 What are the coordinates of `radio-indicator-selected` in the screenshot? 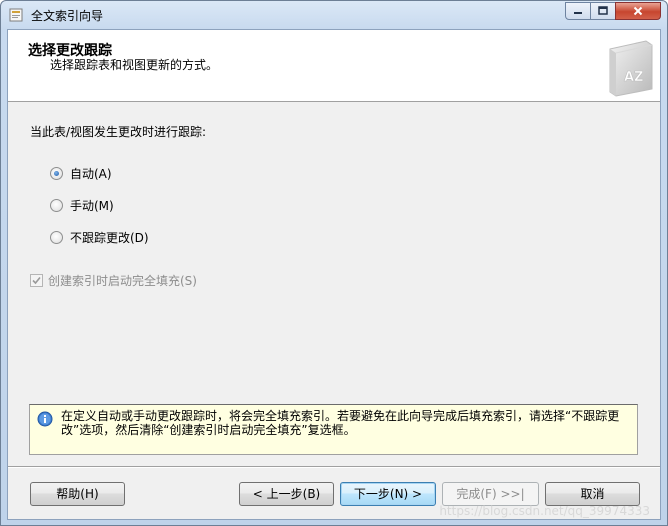 It's located at (56, 173).